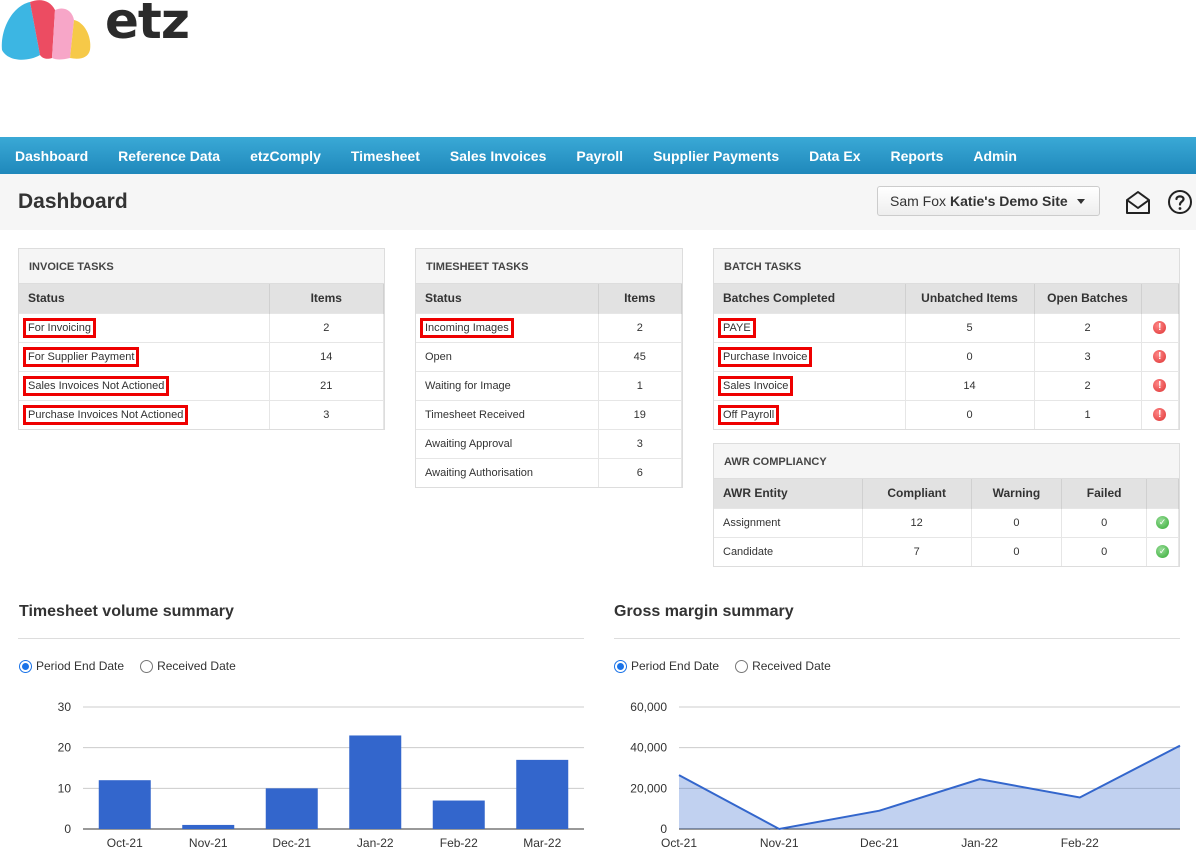 The image size is (1196, 861). What do you see at coordinates (201, 385) in the screenshot?
I see `table-row: Sales Invoices Not Actioned 21` at bounding box center [201, 385].